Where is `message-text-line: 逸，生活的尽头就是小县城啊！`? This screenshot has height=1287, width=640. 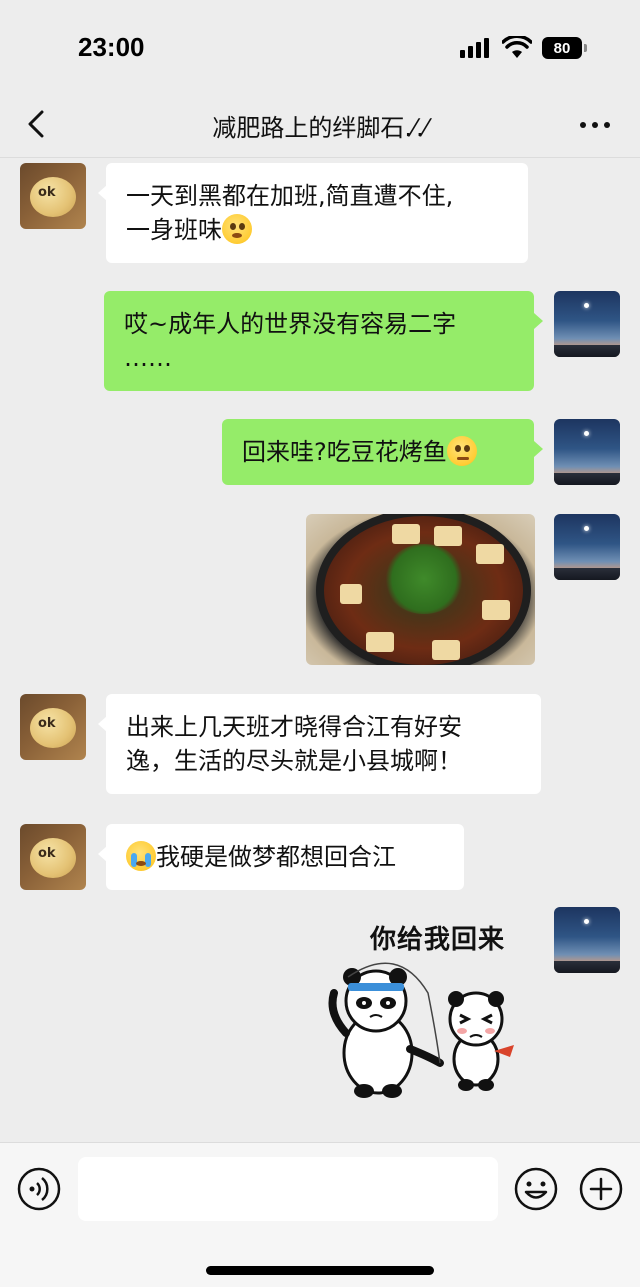
message-text-line: 逸，生活的尽头就是小县城啊！ is located at coordinates (294, 761).